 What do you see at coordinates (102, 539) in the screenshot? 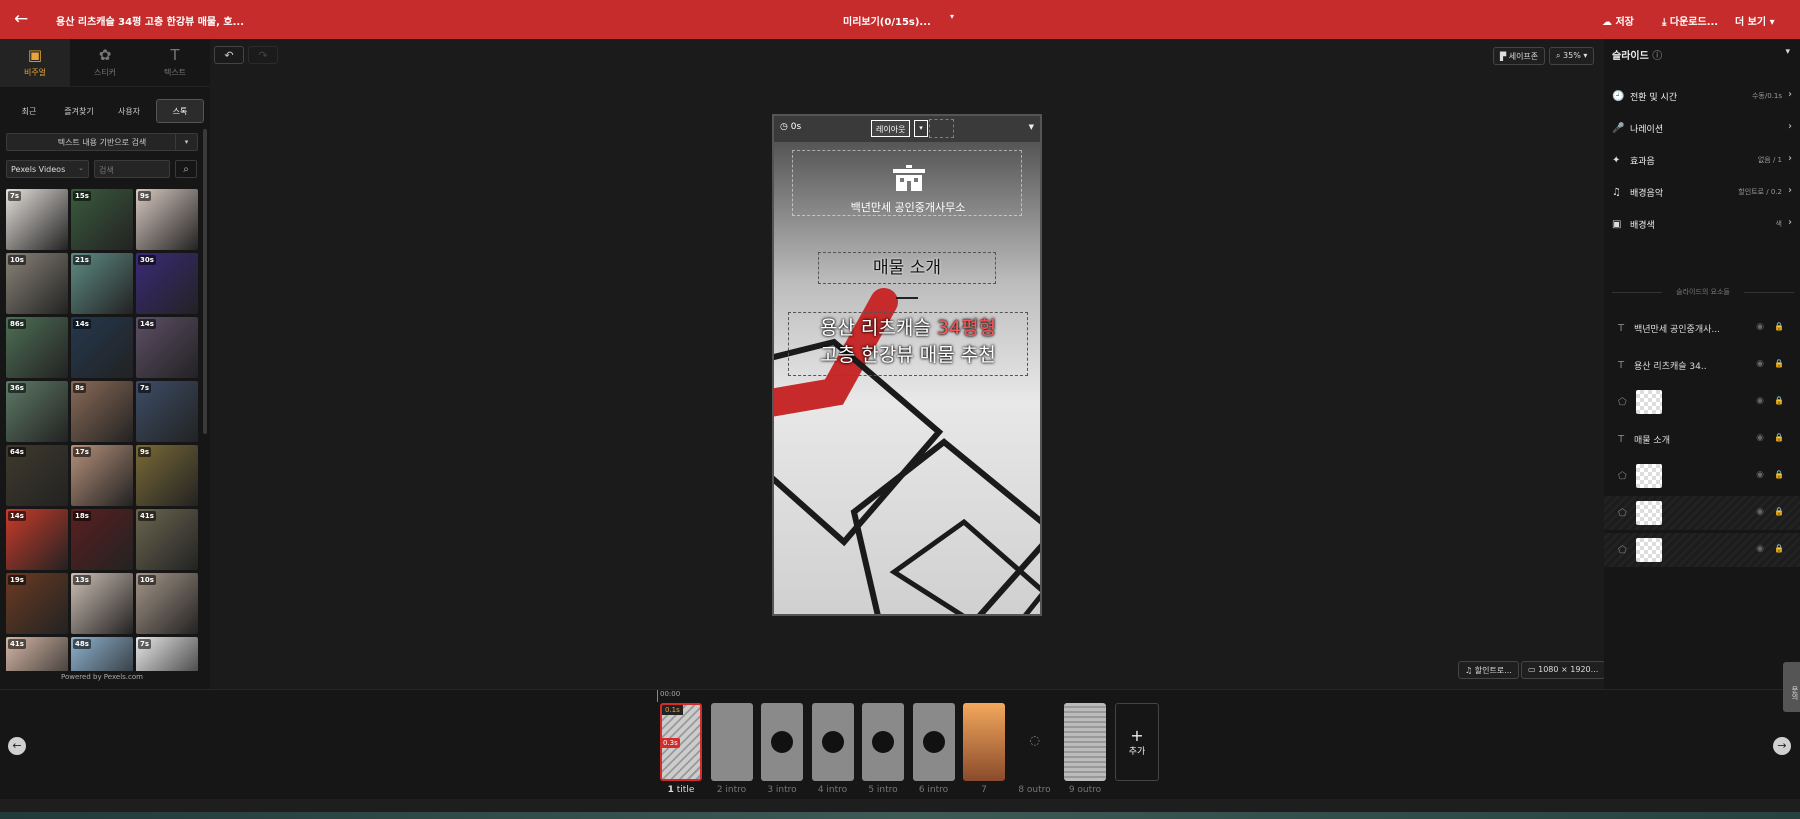
I see `video-thumbnail: 18s` at bounding box center [102, 539].